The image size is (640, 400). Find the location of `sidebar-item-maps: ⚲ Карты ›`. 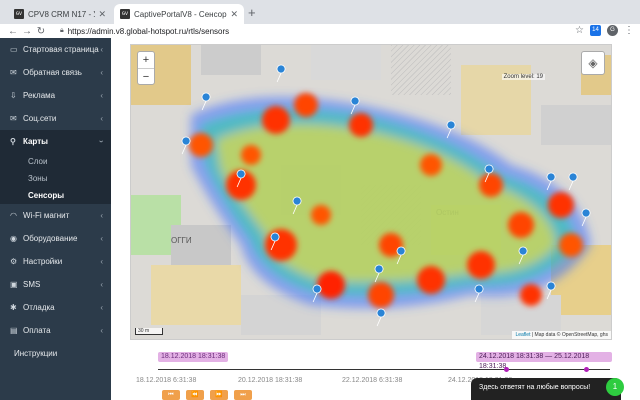

sidebar-item-maps: ⚲ Карты › is located at coordinates (55, 141).